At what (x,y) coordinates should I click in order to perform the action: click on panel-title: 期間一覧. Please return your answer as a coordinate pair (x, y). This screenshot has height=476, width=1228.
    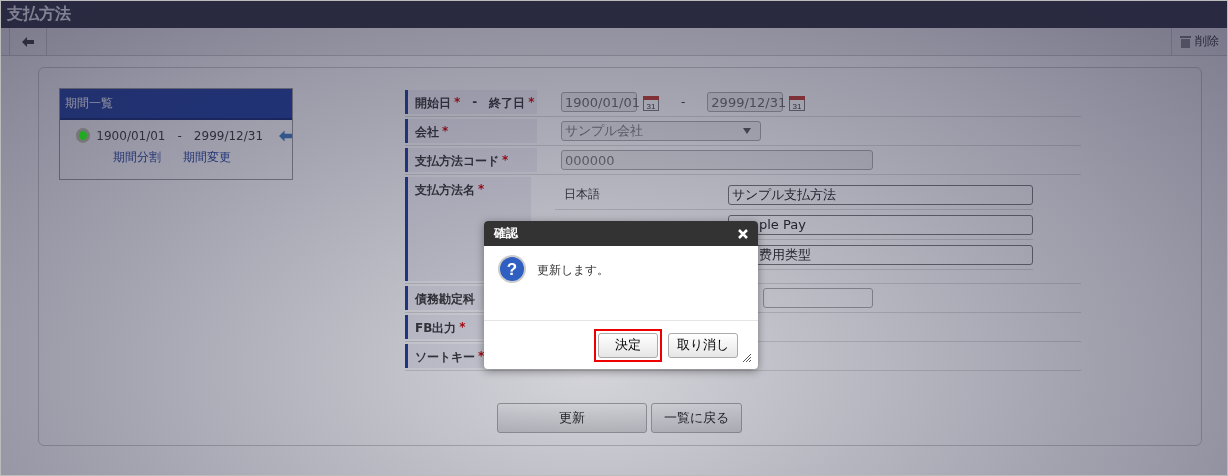
    Looking at the image, I should click on (89, 103).